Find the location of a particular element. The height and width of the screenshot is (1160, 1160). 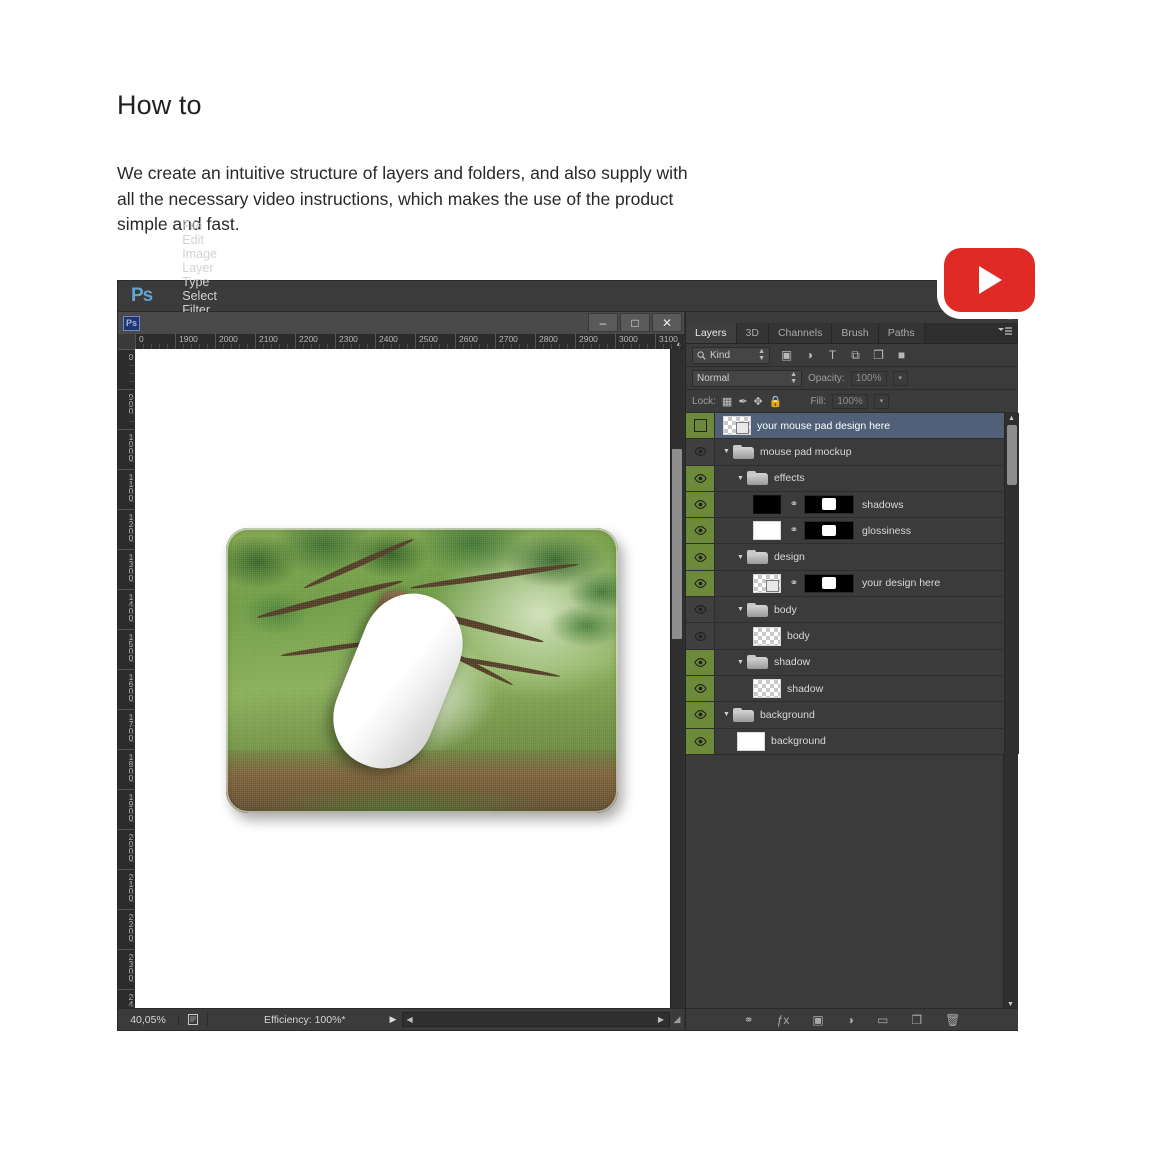

canvas-vertical-scrollbar is located at coordinates (677, 679).